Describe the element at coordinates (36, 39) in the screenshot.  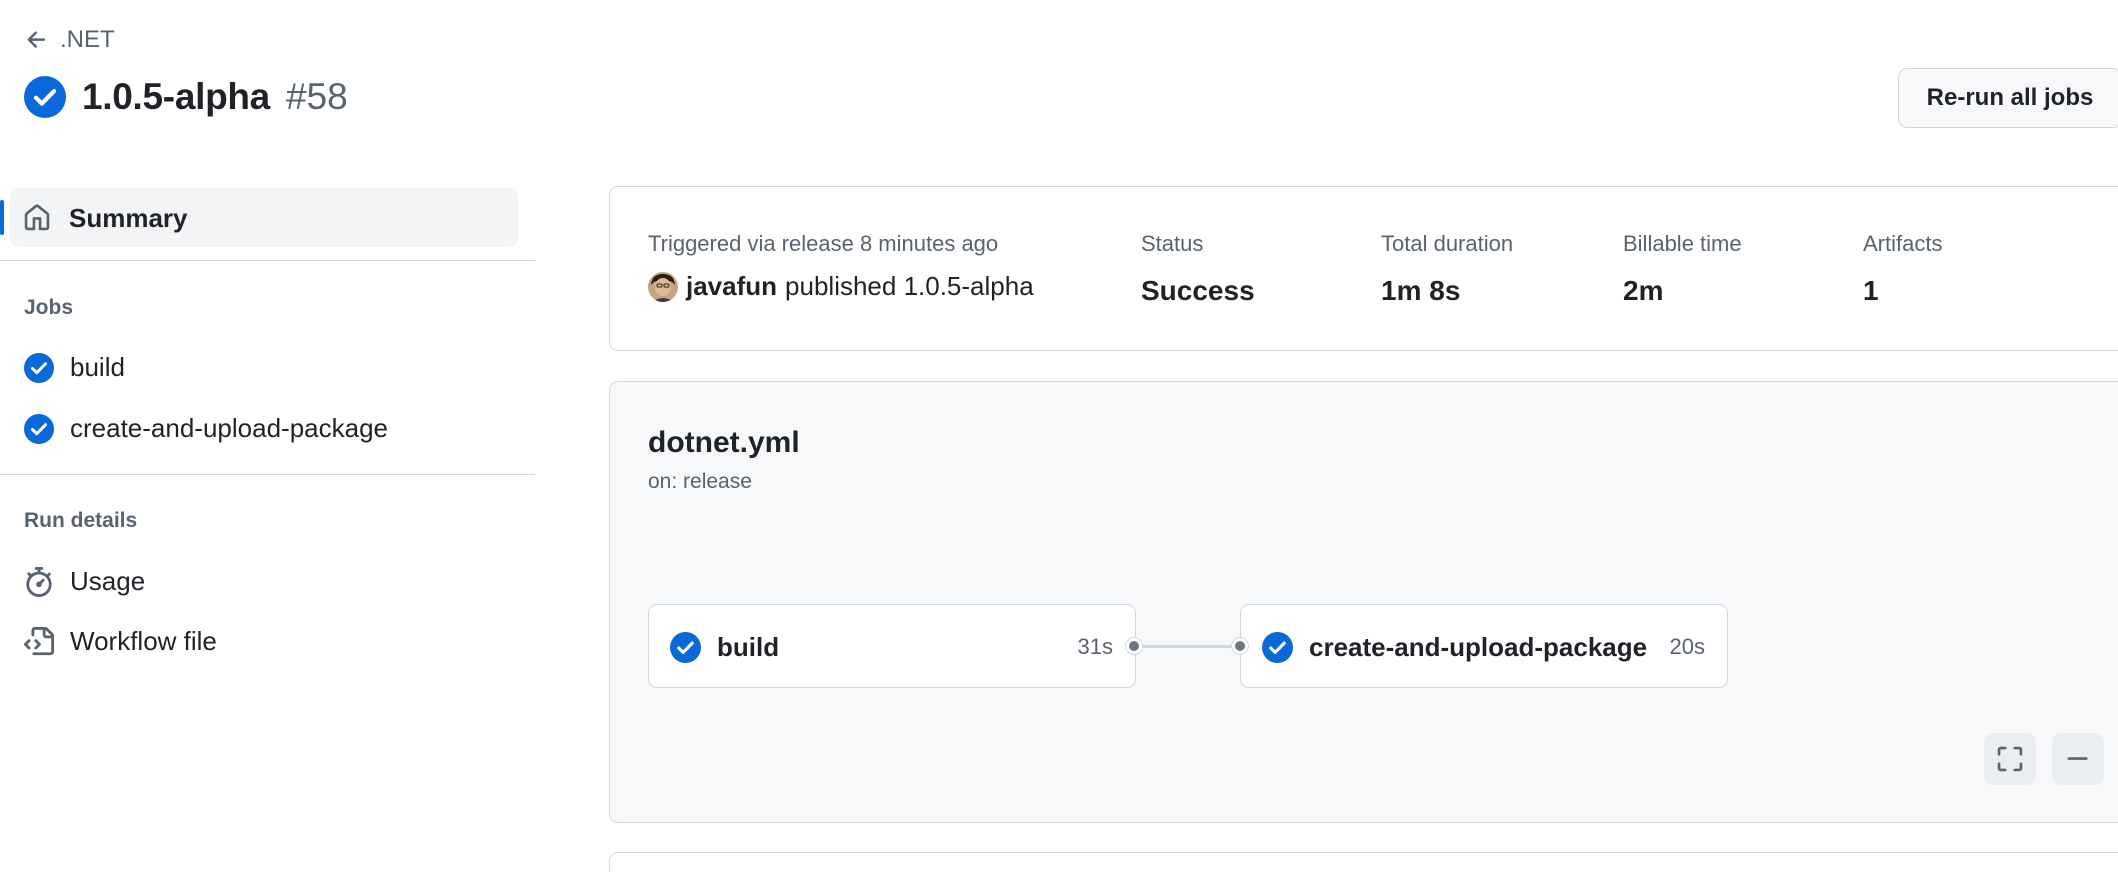
I see `arrow-left-icon` at that location.